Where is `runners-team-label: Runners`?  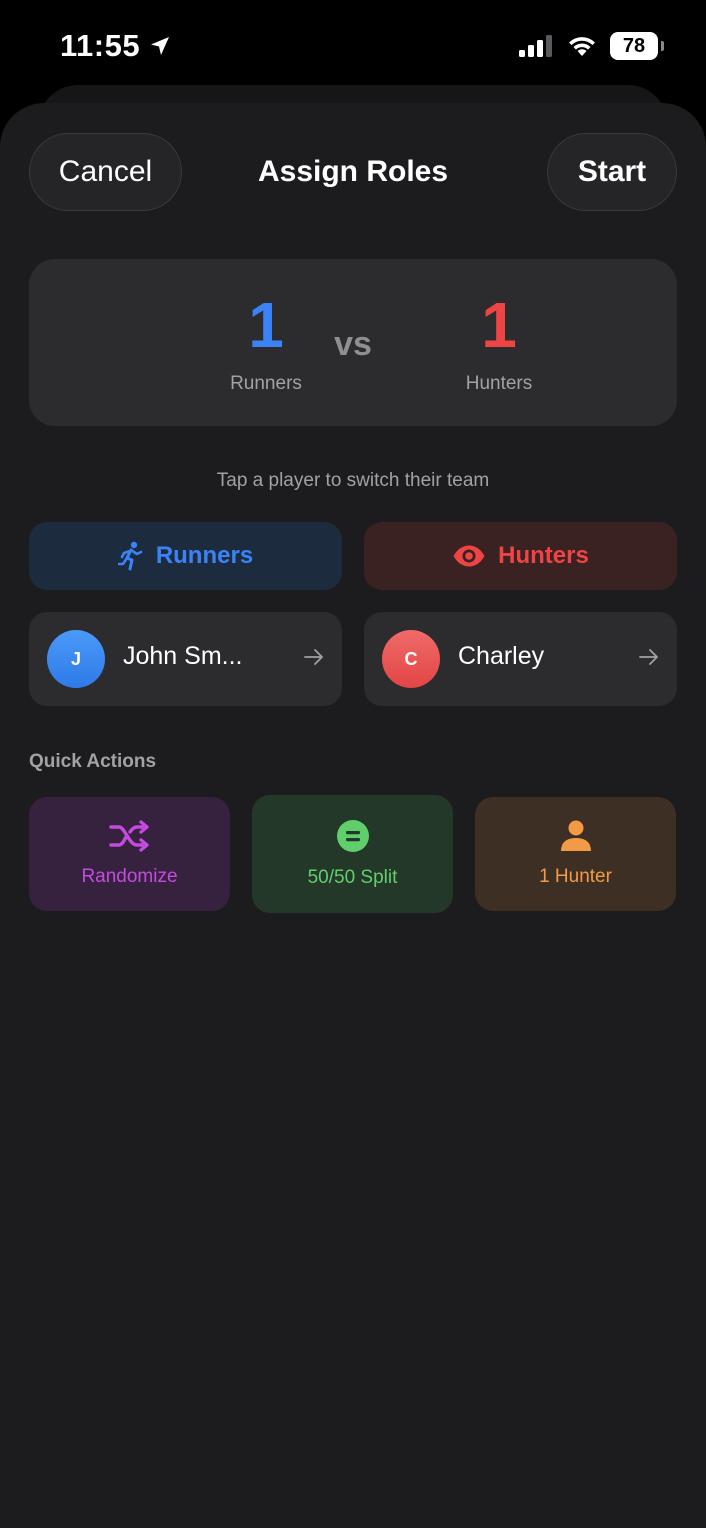
runners-team-label: Runners is located at coordinates (204, 555).